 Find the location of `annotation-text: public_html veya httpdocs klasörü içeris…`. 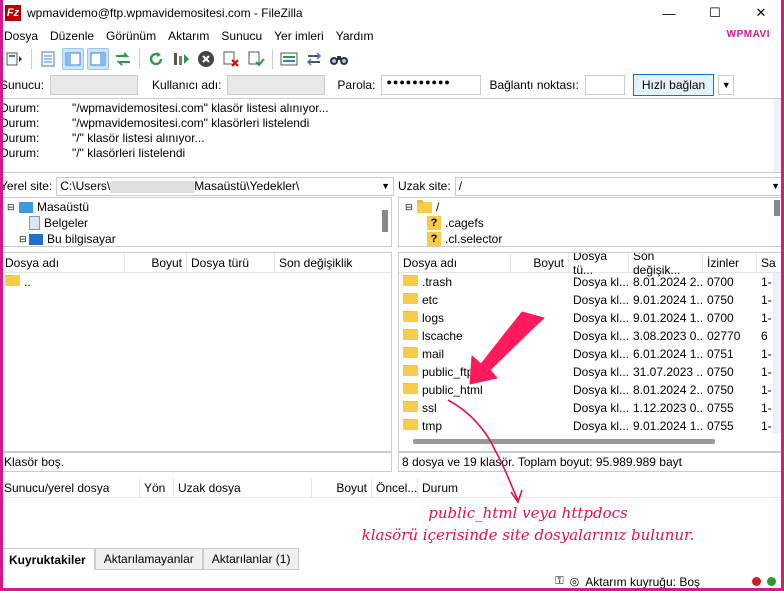

annotation-text: public_html veya httpdocs klasörü içeris… is located at coordinates (528, 524).